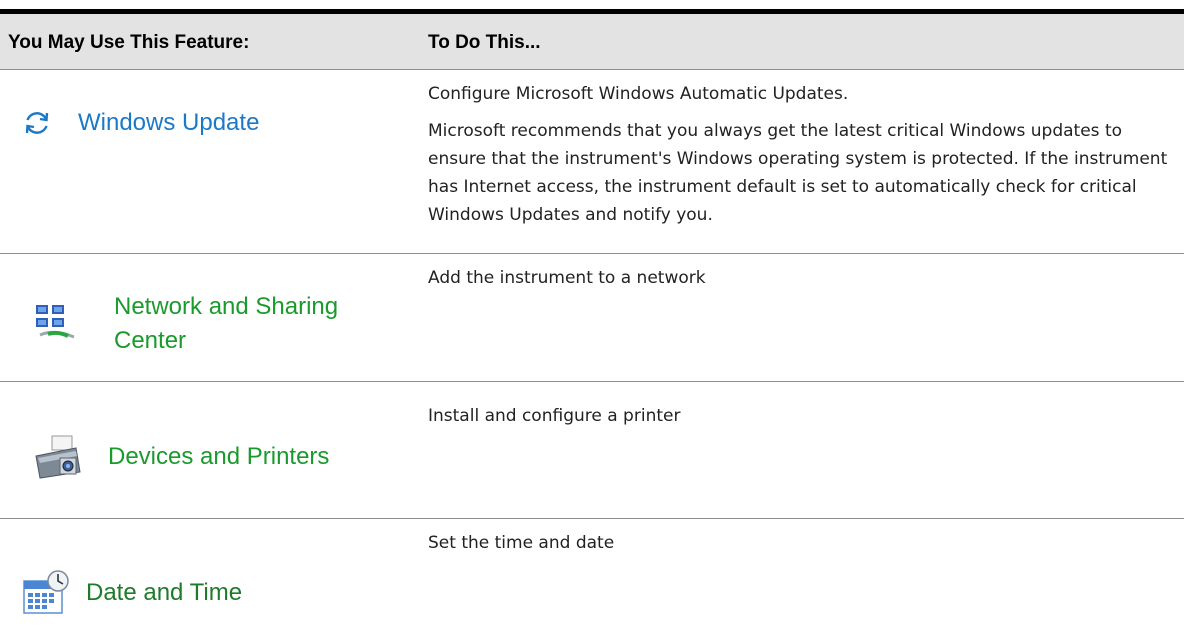 This screenshot has height=641, width=1184. What do you see at coordinates (129, 42) in the screenshot?
I see `header-feature: You May Use This Feature:` at bounding box center [129, 42].